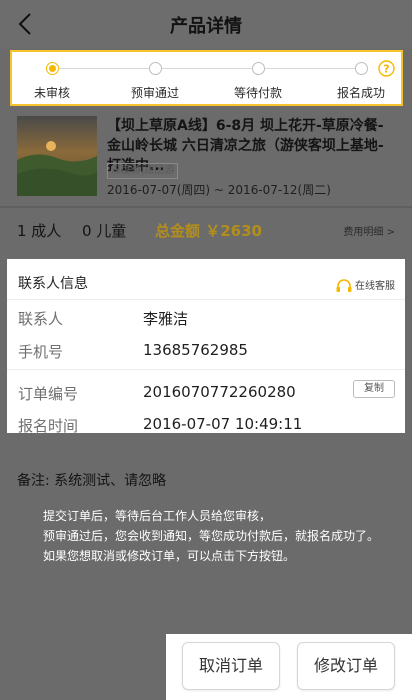  Describe the element at coordinates (166, 319) in the screenshot. I see `contact-name-value: 李雅洁` at that location.